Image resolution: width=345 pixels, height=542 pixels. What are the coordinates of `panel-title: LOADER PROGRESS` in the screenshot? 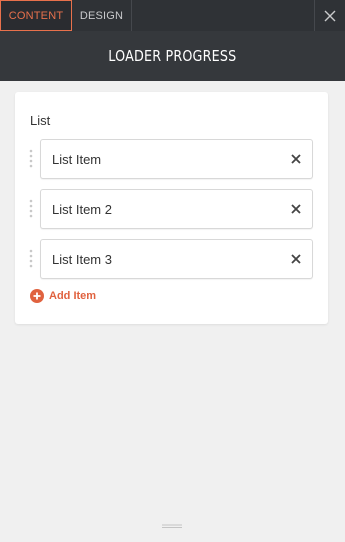 It's located at (172, 56).